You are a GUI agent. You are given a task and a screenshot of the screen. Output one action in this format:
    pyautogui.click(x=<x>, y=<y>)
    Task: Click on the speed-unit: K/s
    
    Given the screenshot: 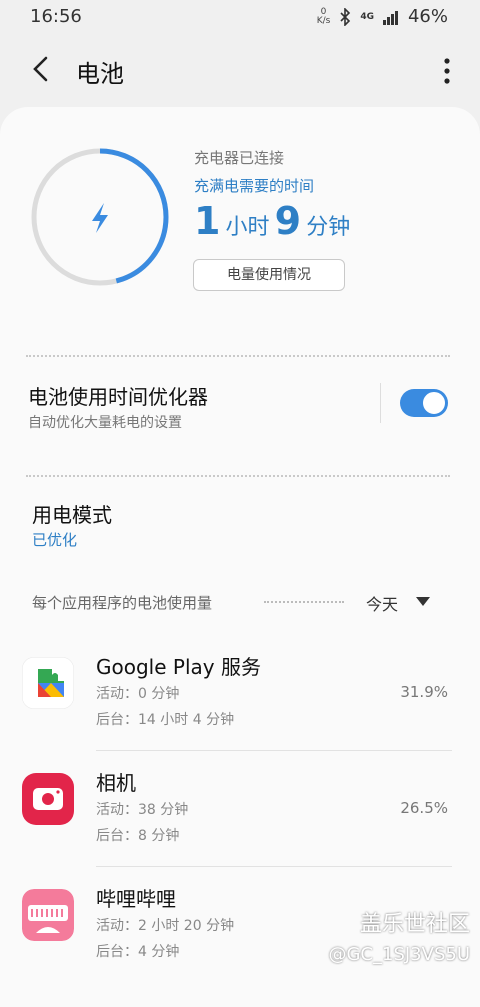 What is the action you would take?
    pyautogui.click(x=323, y=20)
    